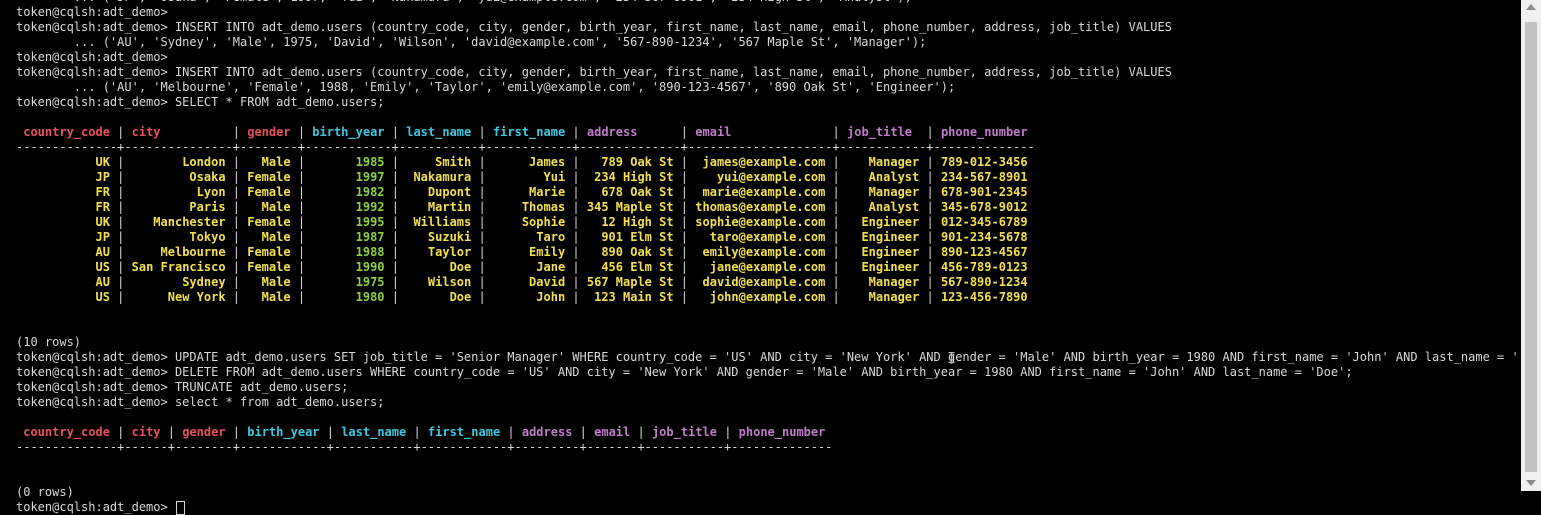  Describe the element at coordinates (66, 192) in the screenshot. I see `table-cell: FR` at that location.